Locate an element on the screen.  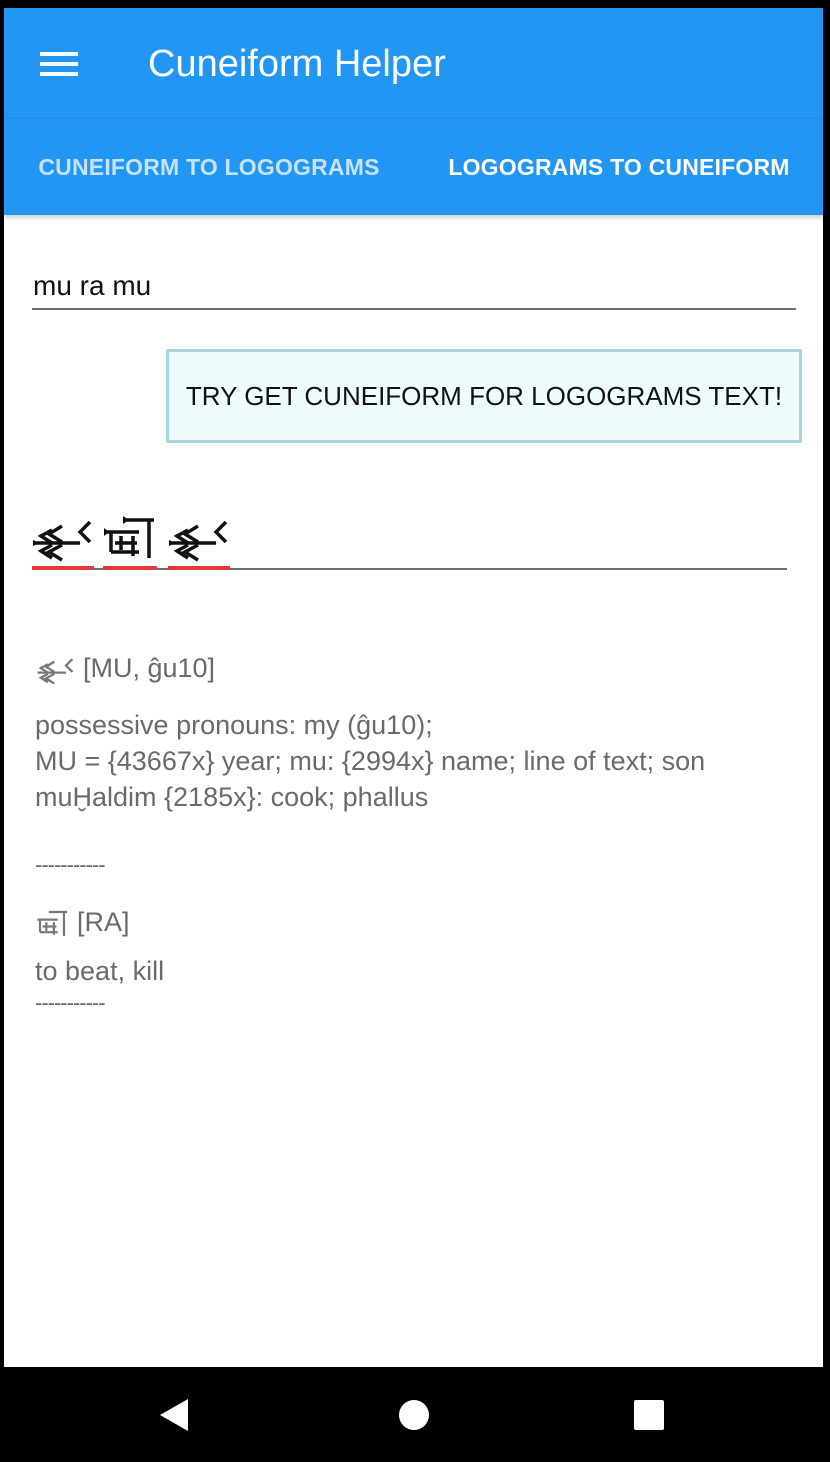
square-recents-icon is located at coordinates (649, 1415).